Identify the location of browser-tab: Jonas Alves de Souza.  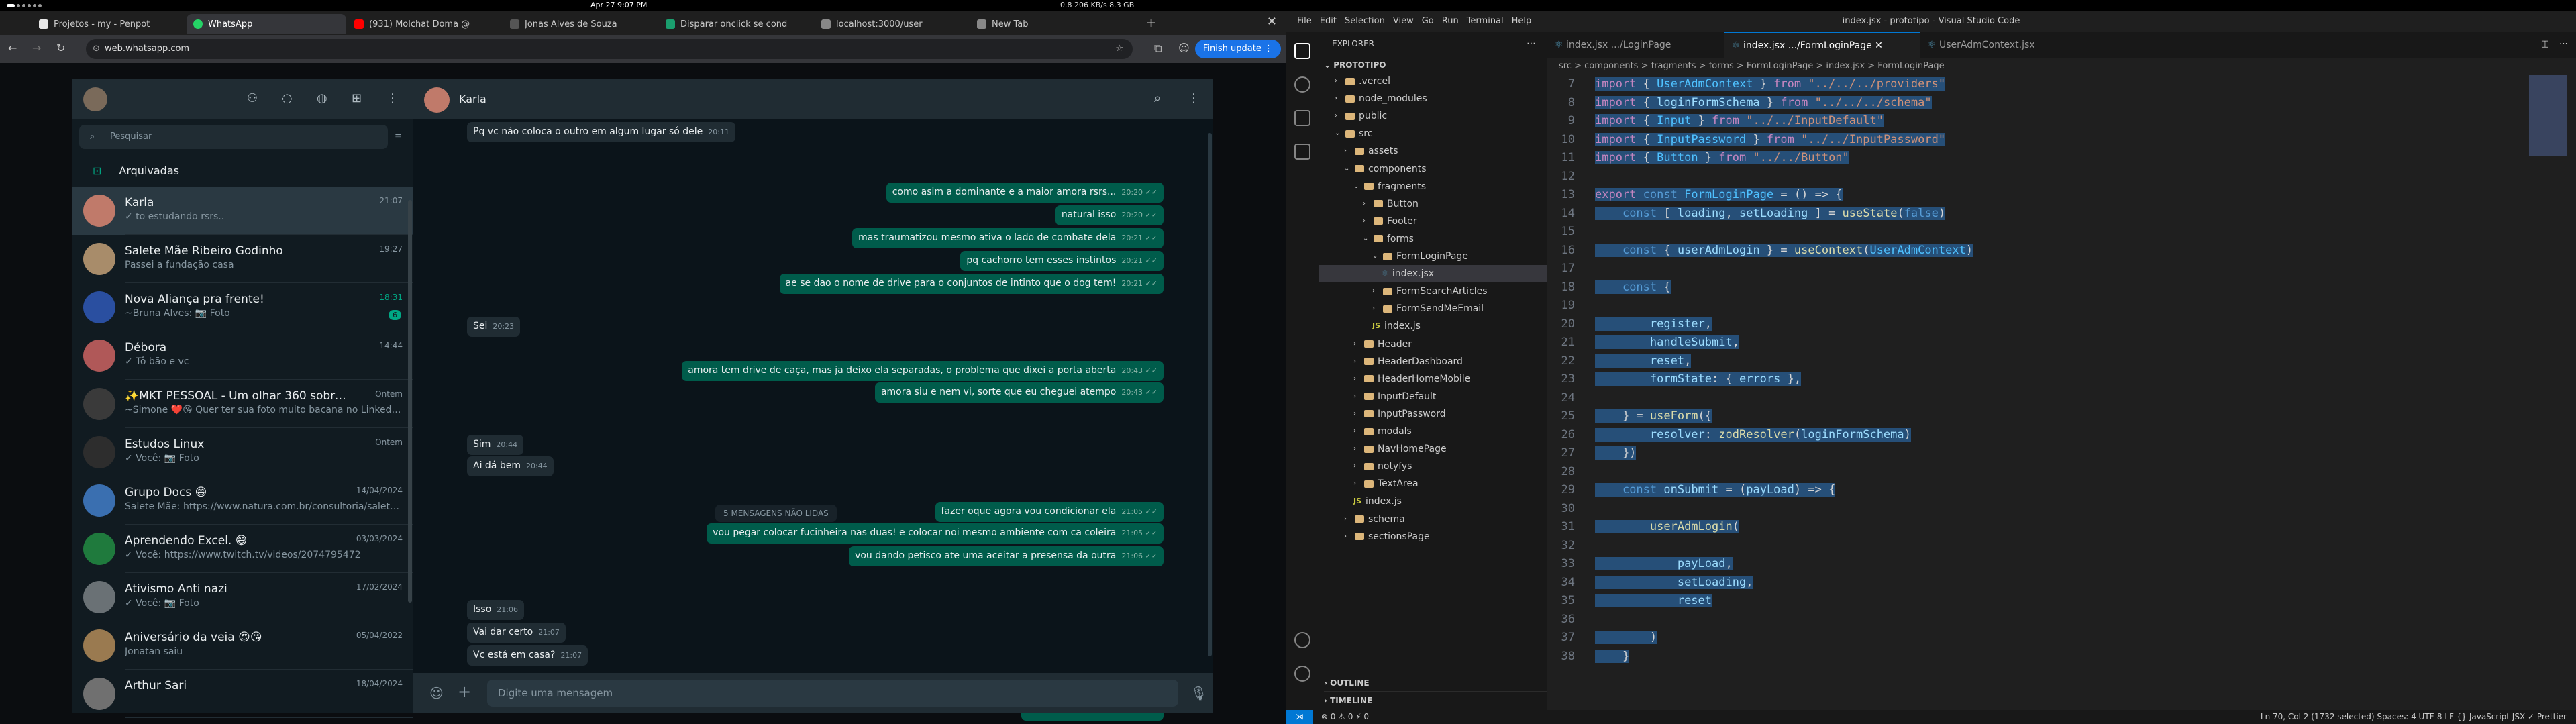
(580, 24).